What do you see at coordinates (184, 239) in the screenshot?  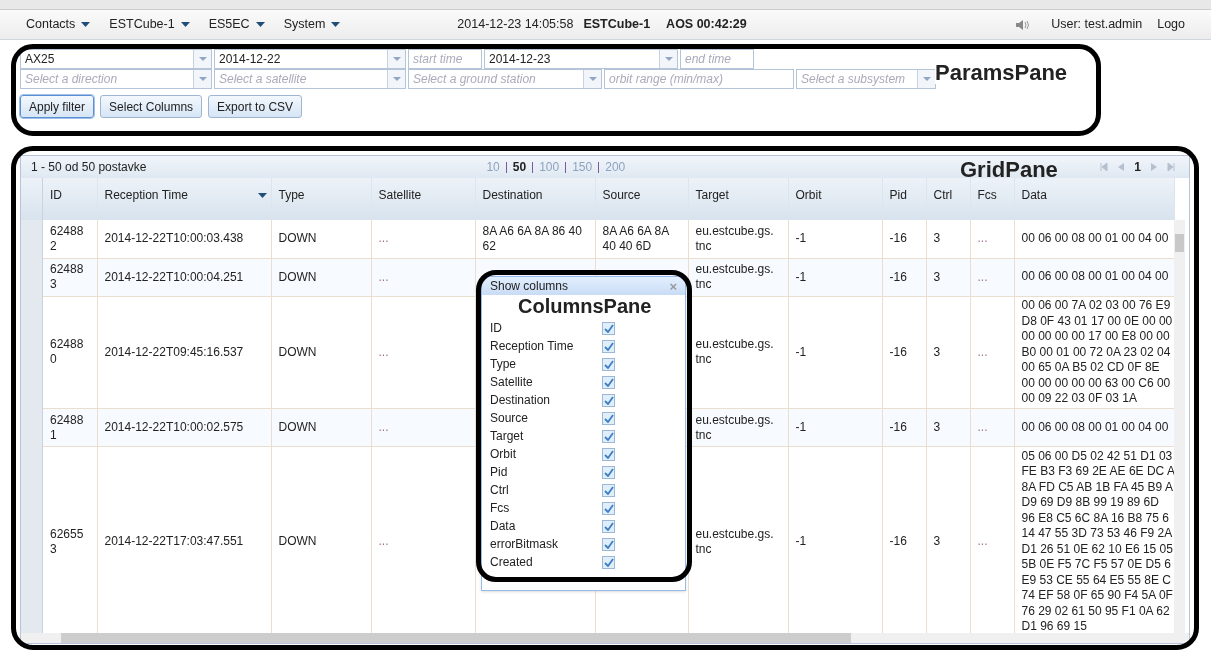 I see `table-cell: 2014-12-22T10:00:03.438` at bounding box center [184, 239].